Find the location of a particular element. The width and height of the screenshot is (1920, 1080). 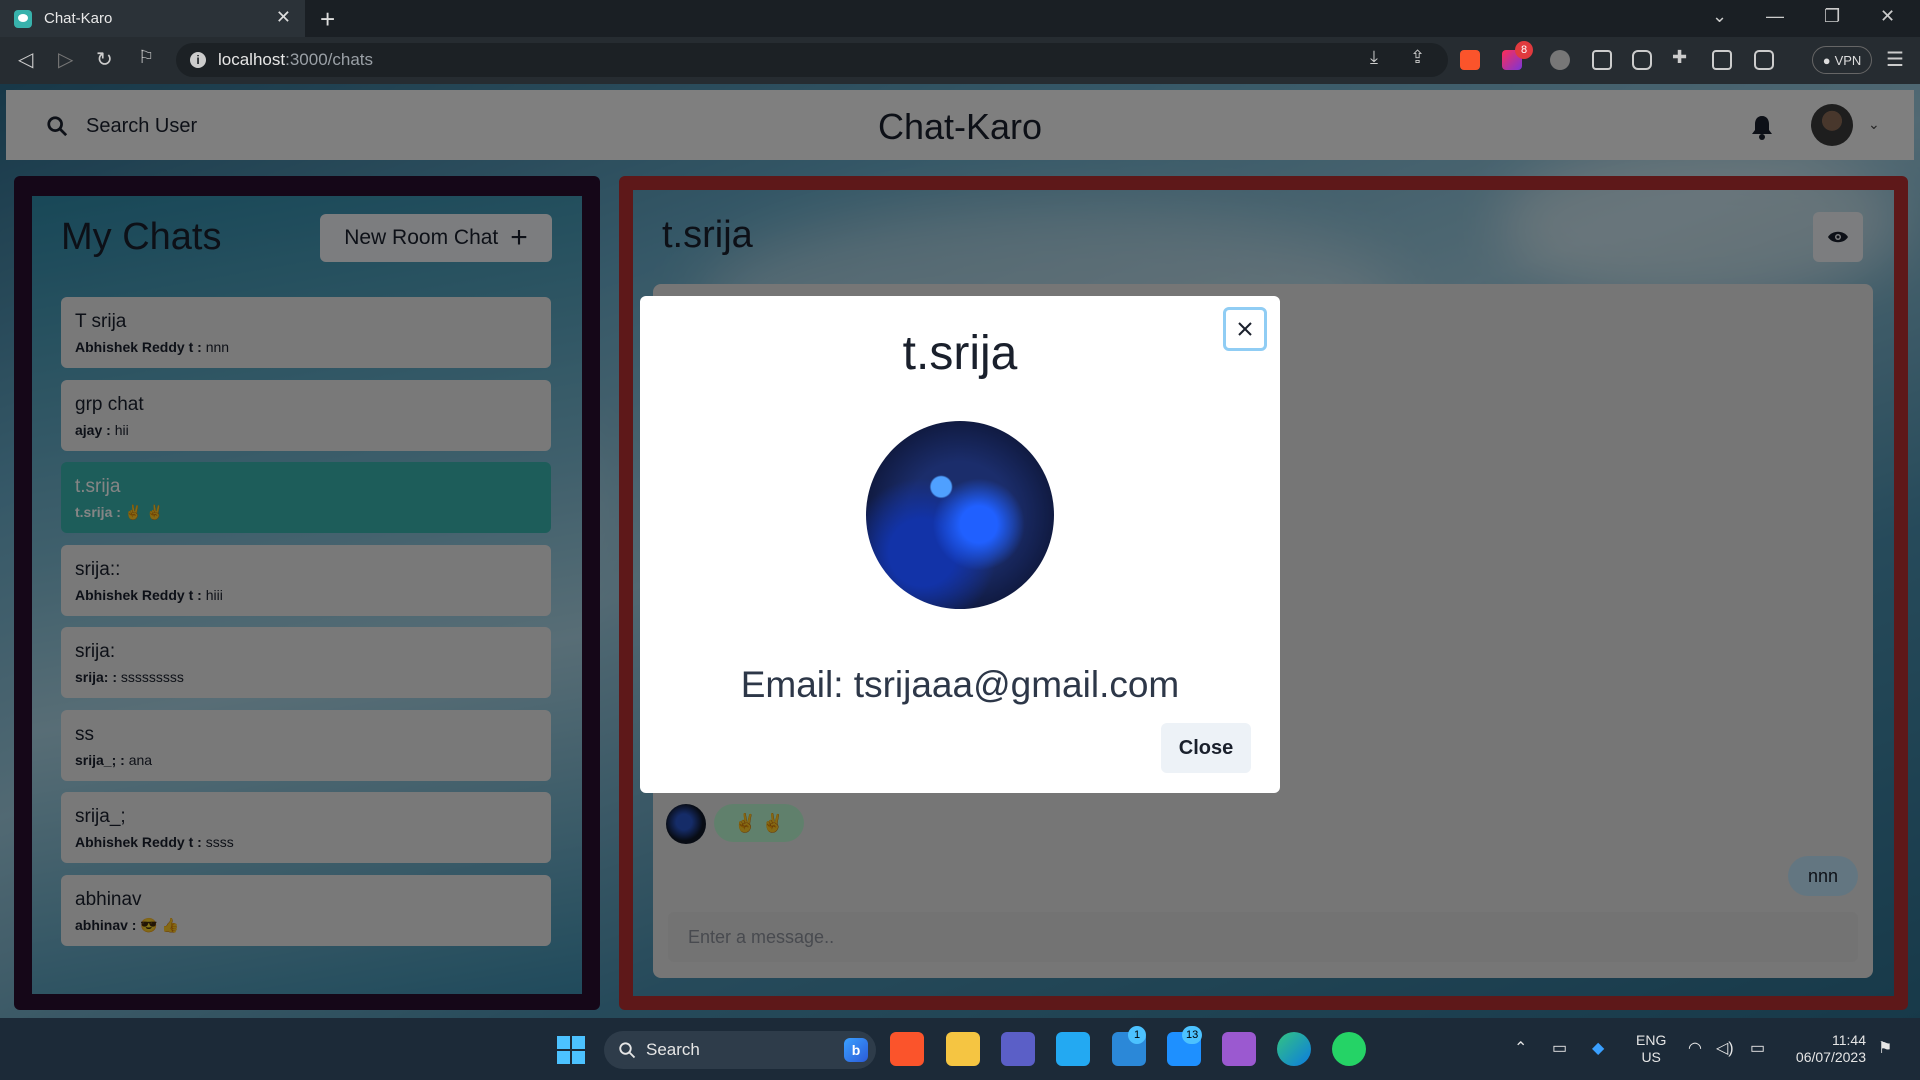

share-icon: ⇪ is located at coordinates (1417, 57).